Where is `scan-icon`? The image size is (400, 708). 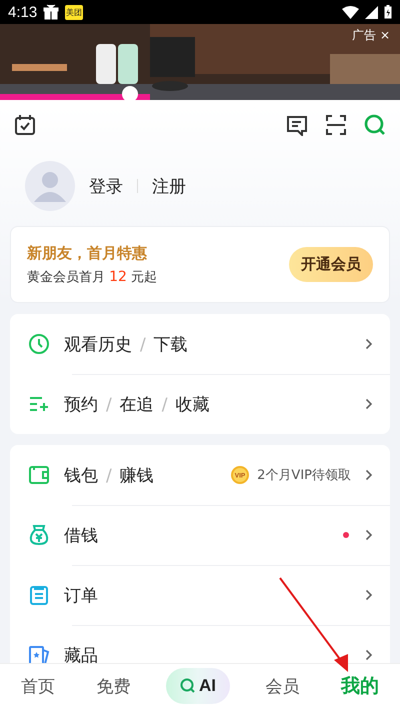
scan-icon is located at coordinates (336, 125).